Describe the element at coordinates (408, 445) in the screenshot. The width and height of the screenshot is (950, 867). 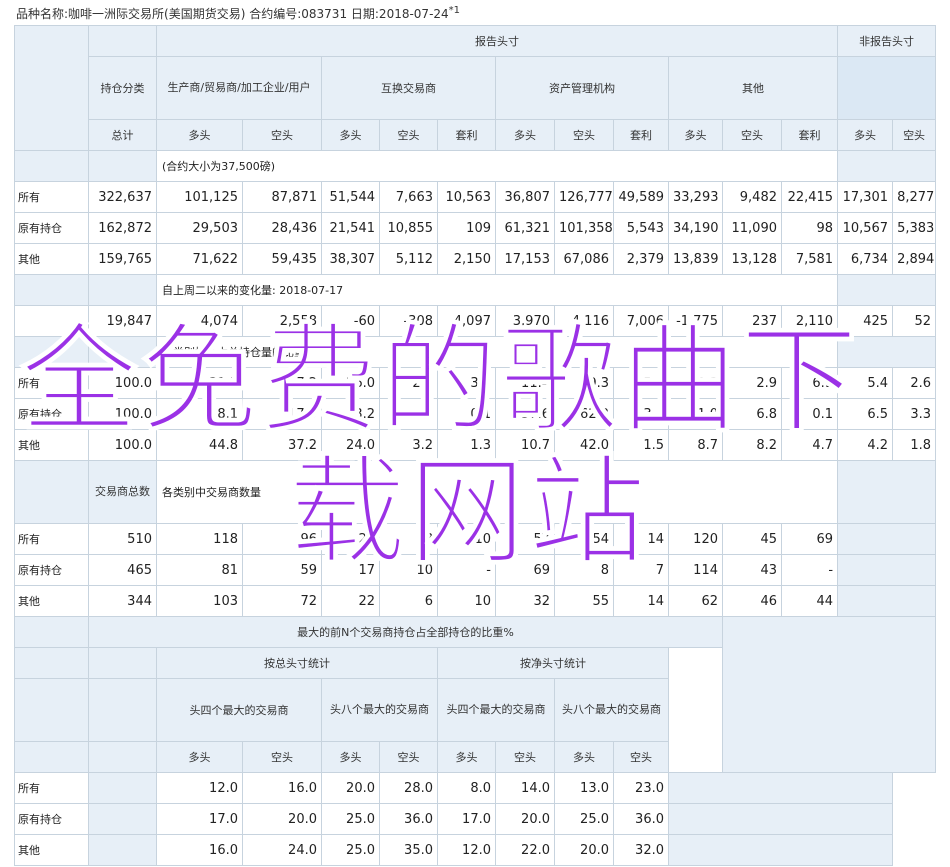
I see `cell: 3.2` at that location.